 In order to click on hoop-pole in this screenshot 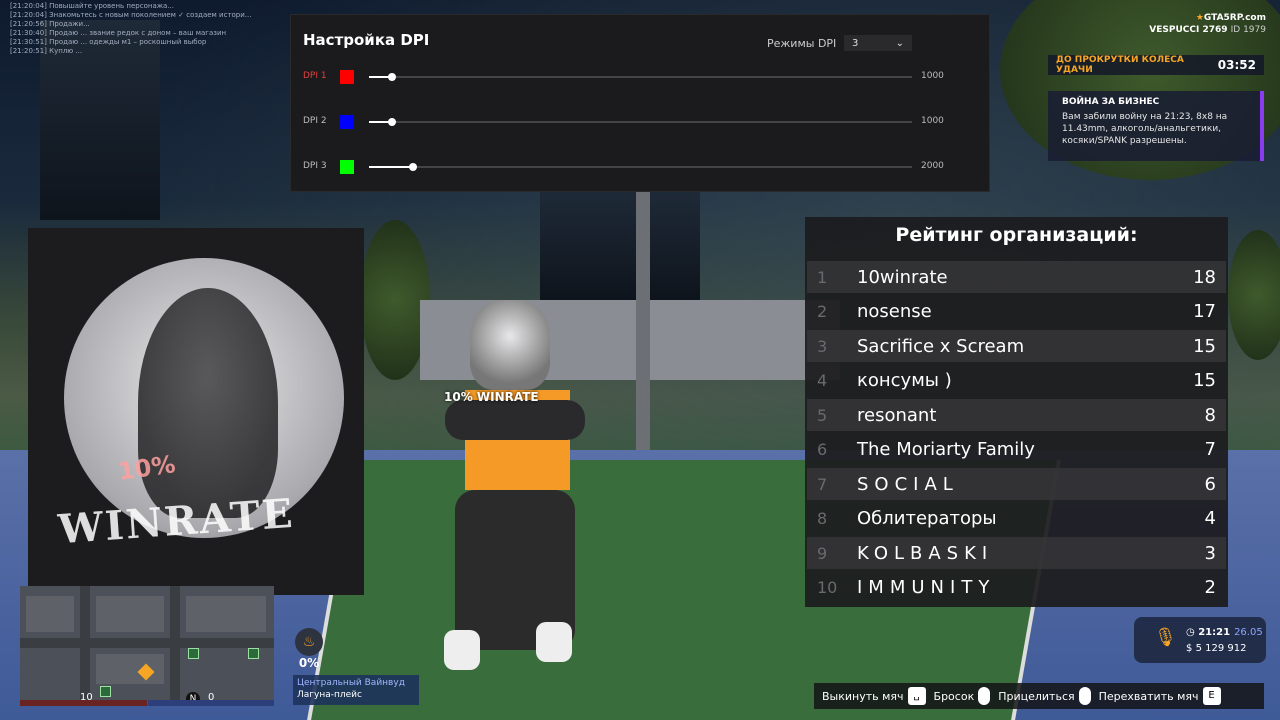, I will do `click(643, 320)`.